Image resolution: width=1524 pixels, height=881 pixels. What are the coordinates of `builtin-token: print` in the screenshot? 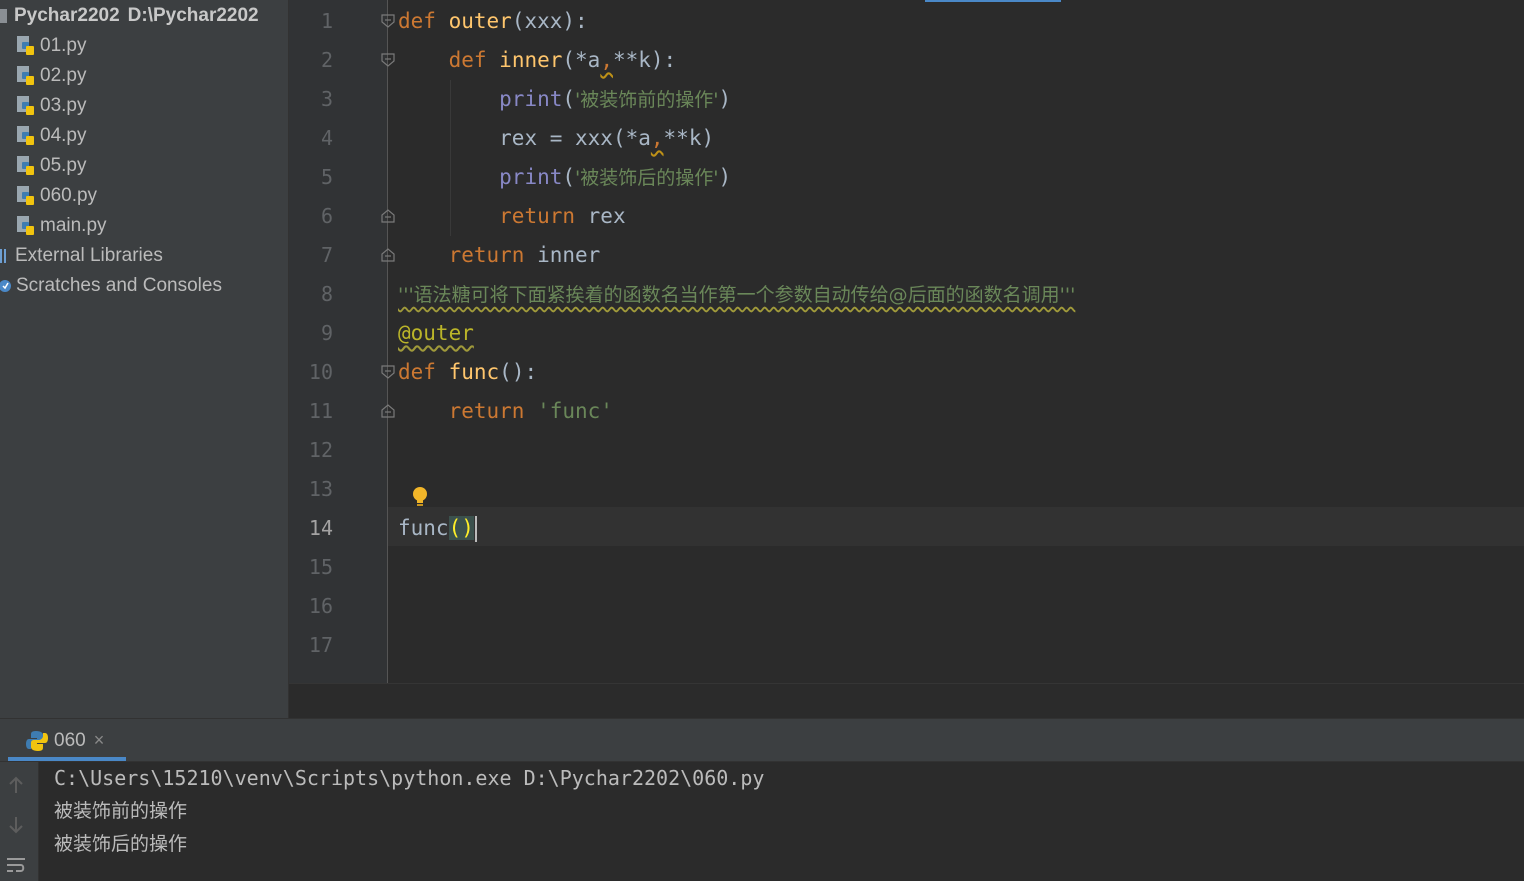 It's located at (531, 99).